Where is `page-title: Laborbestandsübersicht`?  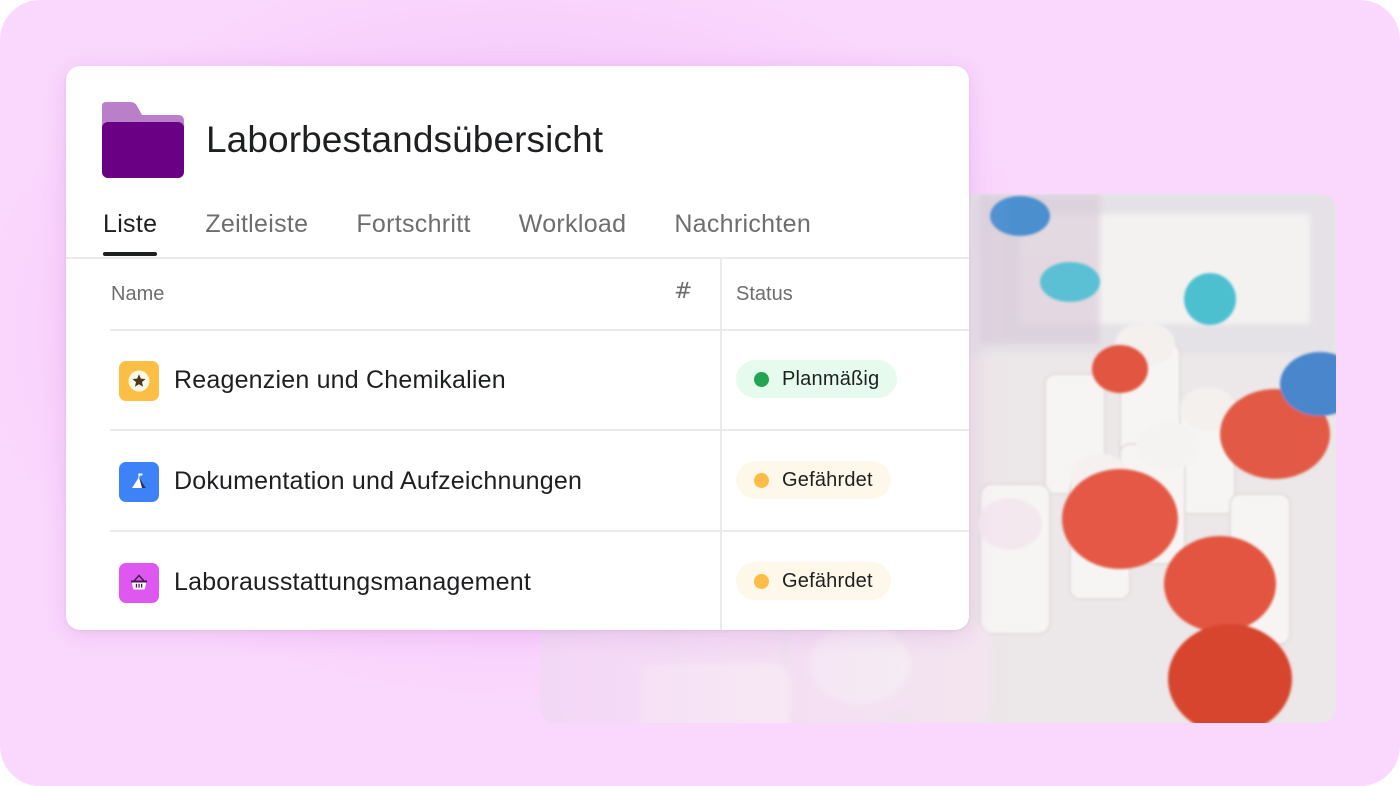 page-title: Laborbestandsübersicht is located at coordinates (405, 139).